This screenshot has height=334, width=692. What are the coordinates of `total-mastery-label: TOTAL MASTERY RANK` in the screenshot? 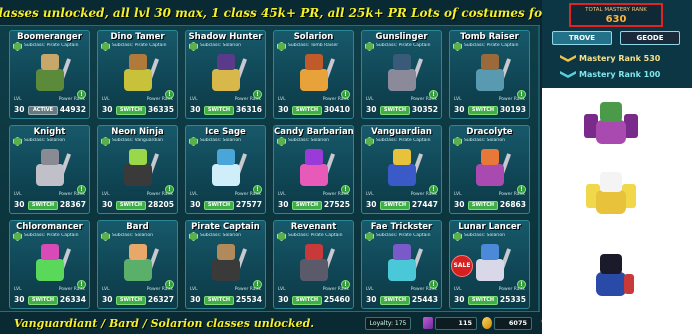 It's located at (616, 10).